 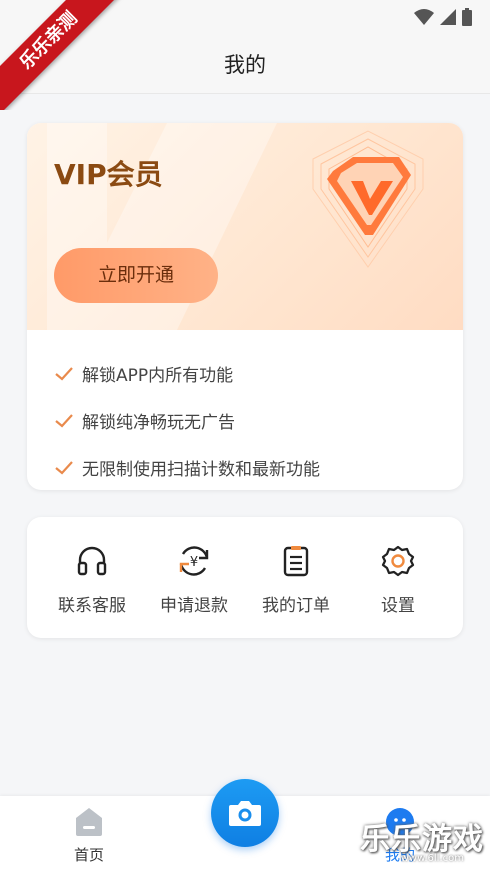 What do you see at coordinates (398, 561) in the screenshot?
I see `gear-icon` at bounding box center [398, 561].